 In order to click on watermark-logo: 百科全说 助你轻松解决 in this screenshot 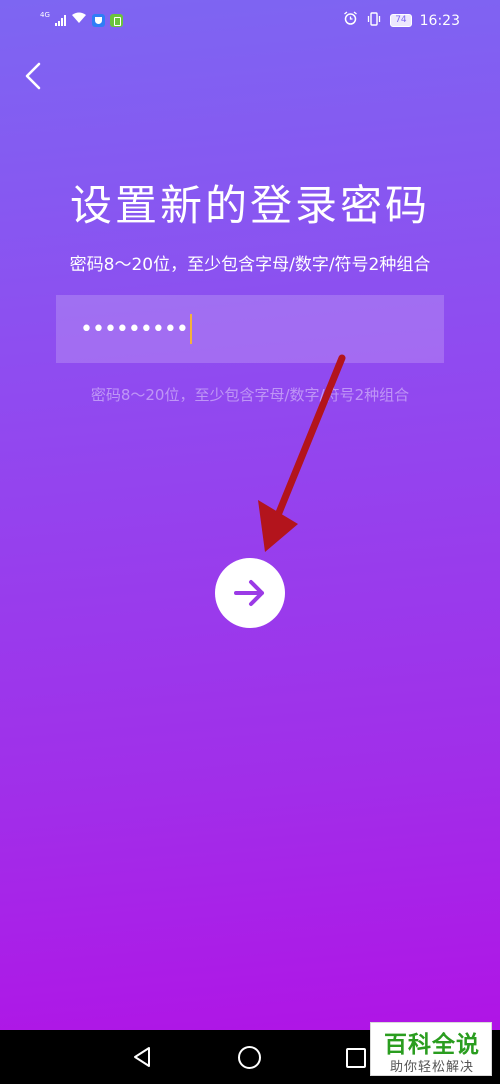, I will do `click(431, 1049)`.